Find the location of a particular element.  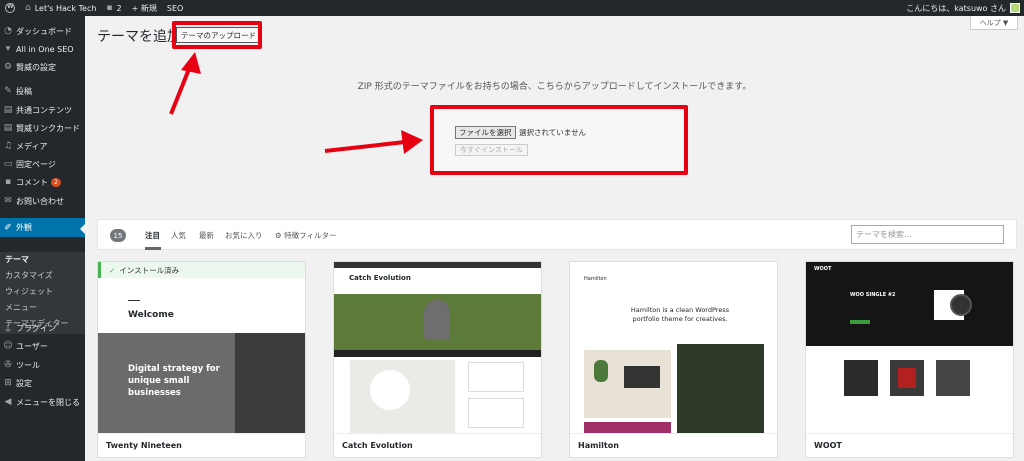

preview-laptop is located at coordinates (642, 377).